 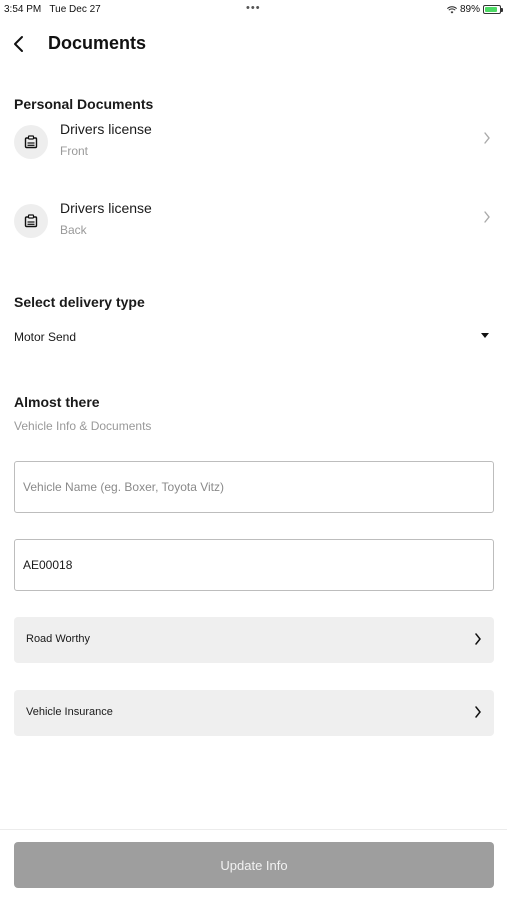 I want to click on vehicle-insurance-row: Vehicle Insurance, so click(x=254, y=713).